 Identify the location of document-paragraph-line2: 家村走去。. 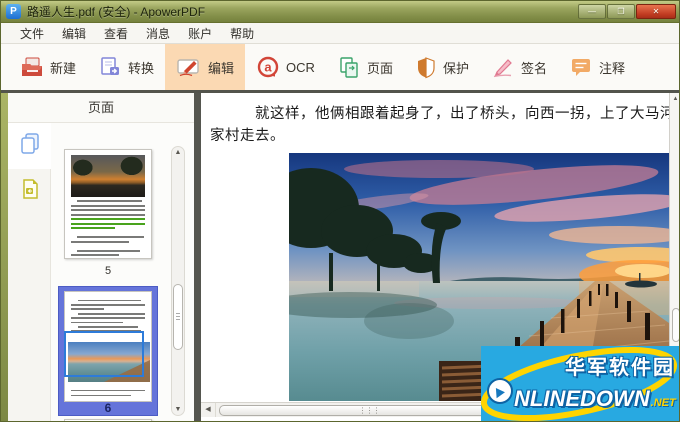
(247, 136).